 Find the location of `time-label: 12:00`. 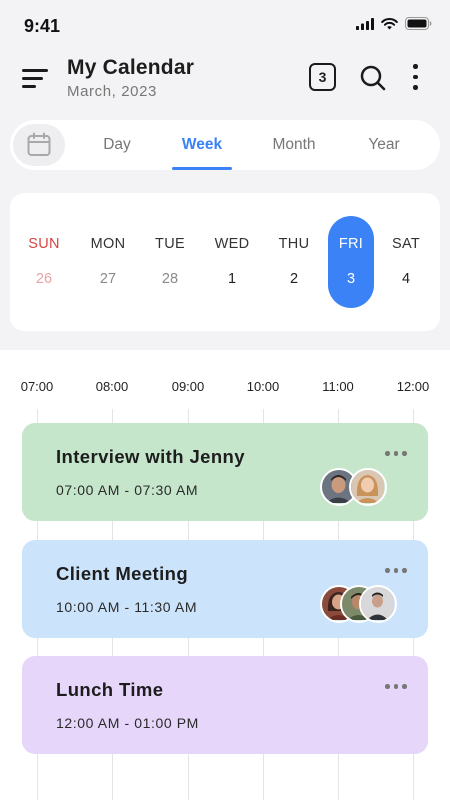

time-label: 12:00 is located at coordinates (413, 386).